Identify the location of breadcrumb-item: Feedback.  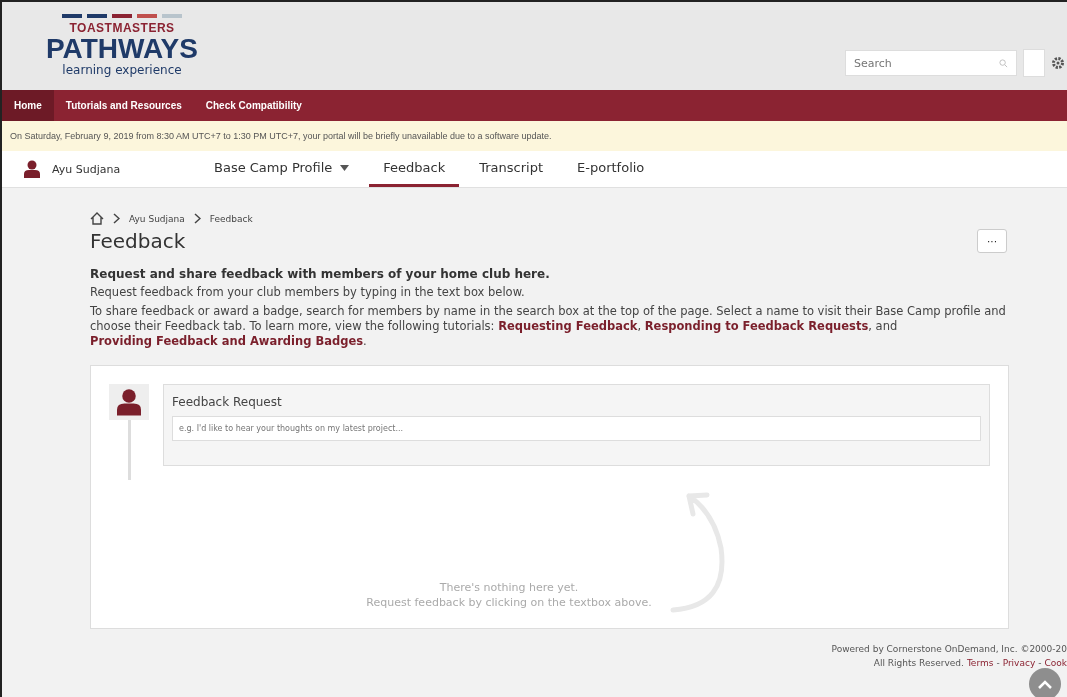
(231, 218).